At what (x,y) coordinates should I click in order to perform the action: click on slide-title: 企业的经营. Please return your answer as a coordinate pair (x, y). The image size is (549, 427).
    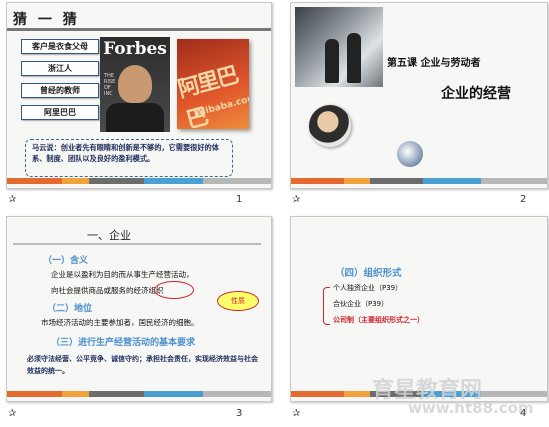
    Looking at the image, I should click on (476, 94).